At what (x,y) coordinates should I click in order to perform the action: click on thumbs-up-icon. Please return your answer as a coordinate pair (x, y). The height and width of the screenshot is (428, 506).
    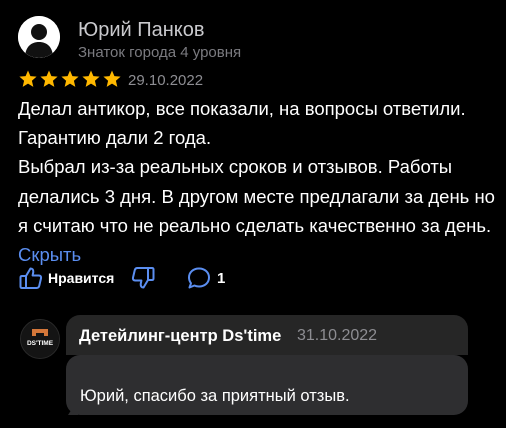
    Looking at the image, I should click on (31, 278).